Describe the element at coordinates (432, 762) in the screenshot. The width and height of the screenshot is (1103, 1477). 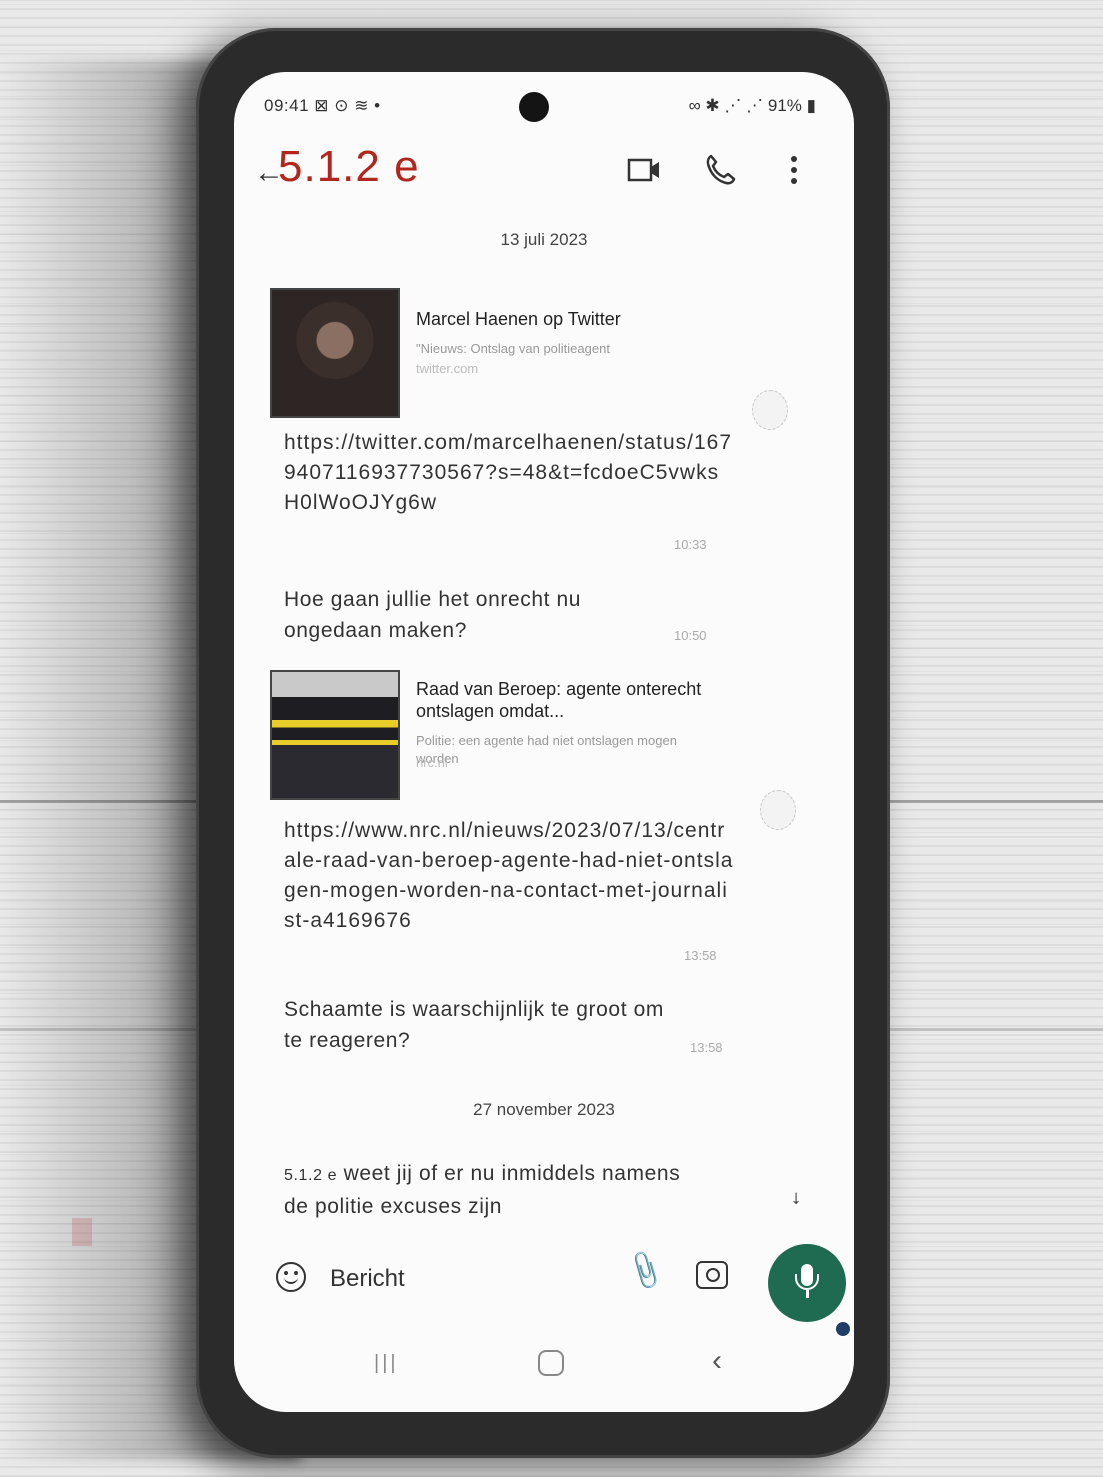
I see `link-preview-domain: nrc.nl` at that location.